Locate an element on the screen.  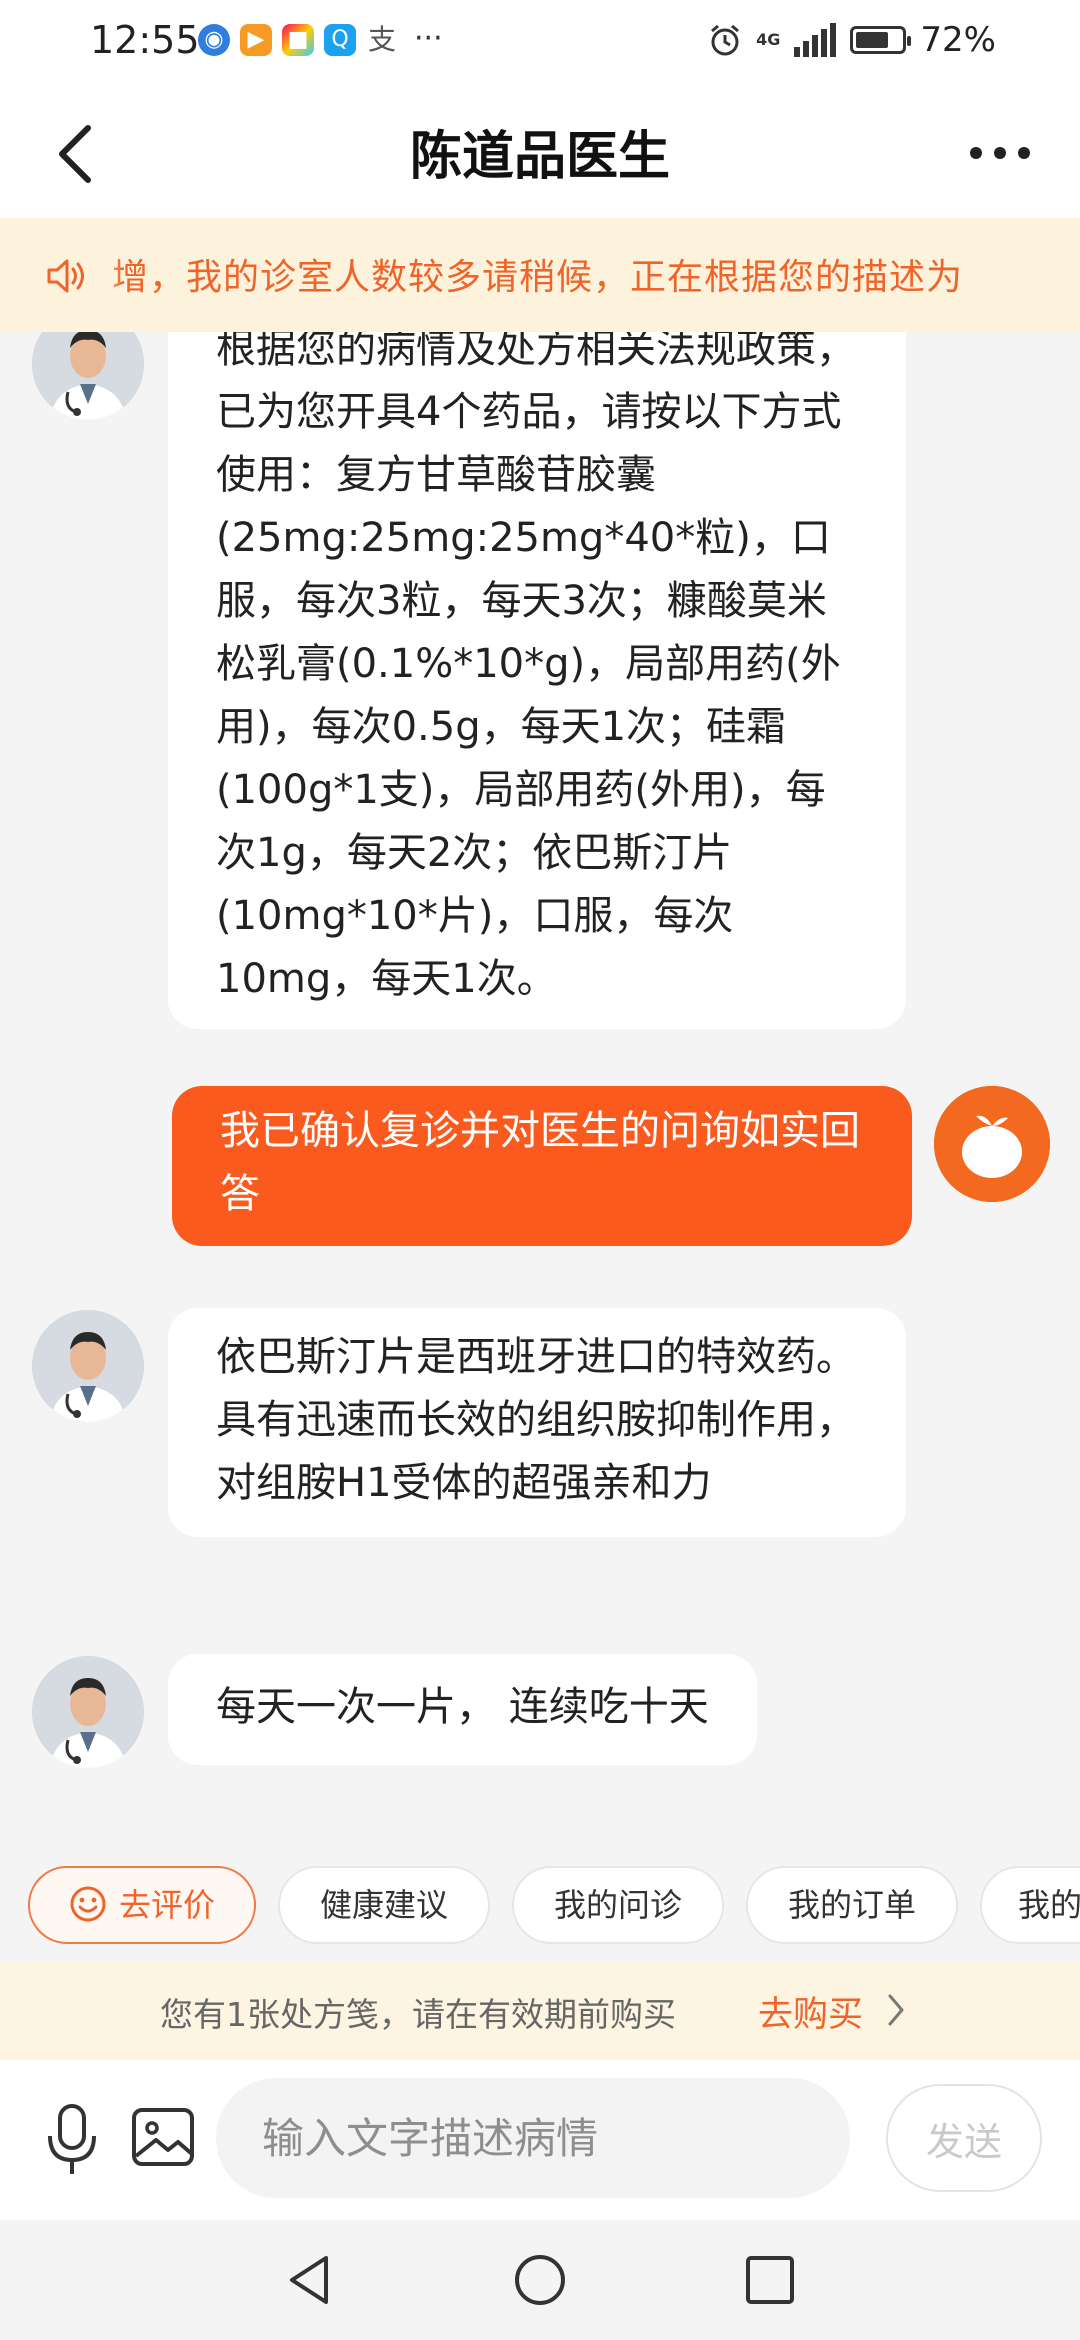
input-bar: 发送 is located at coordinates (540, 2140).